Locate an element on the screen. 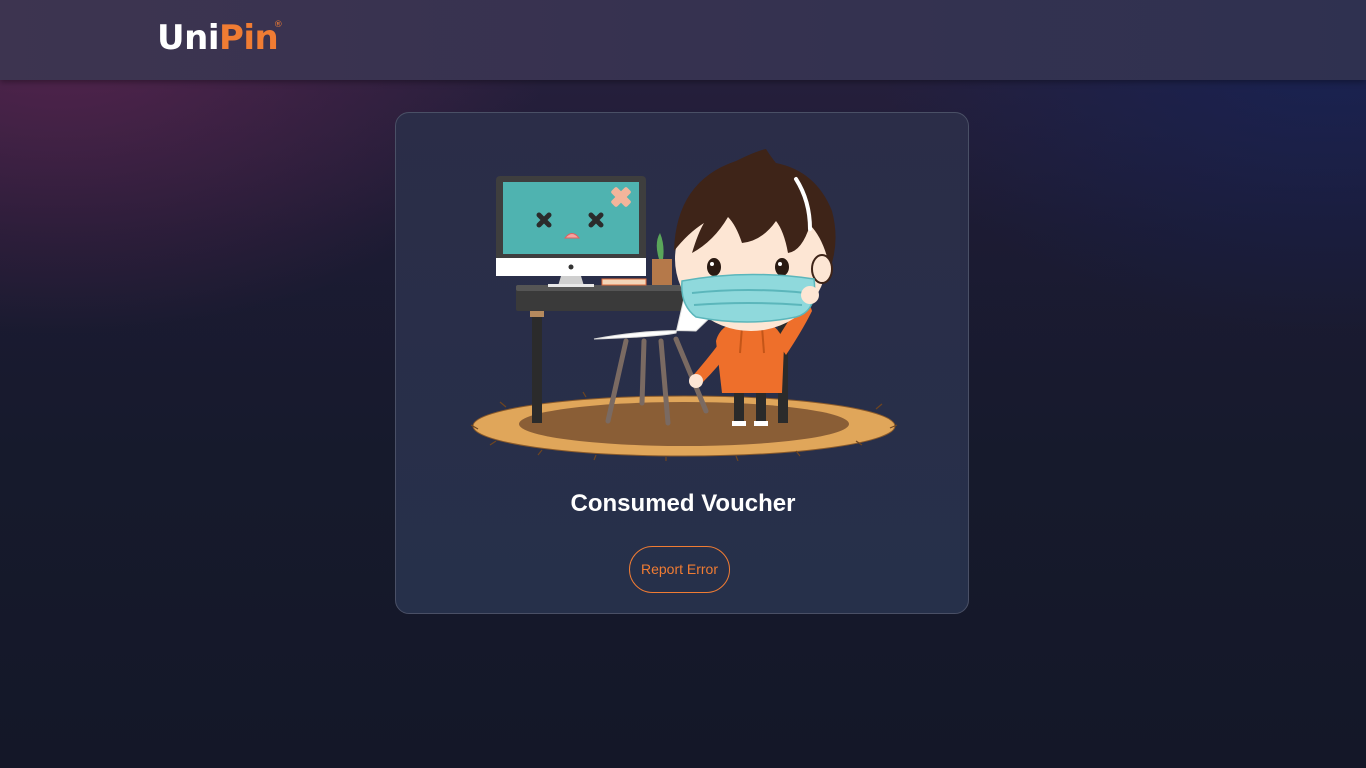 Image resolution: width=1366 pixels, height=768 pixels. report-error-button: Report Error is located at coordinates (679, 569).